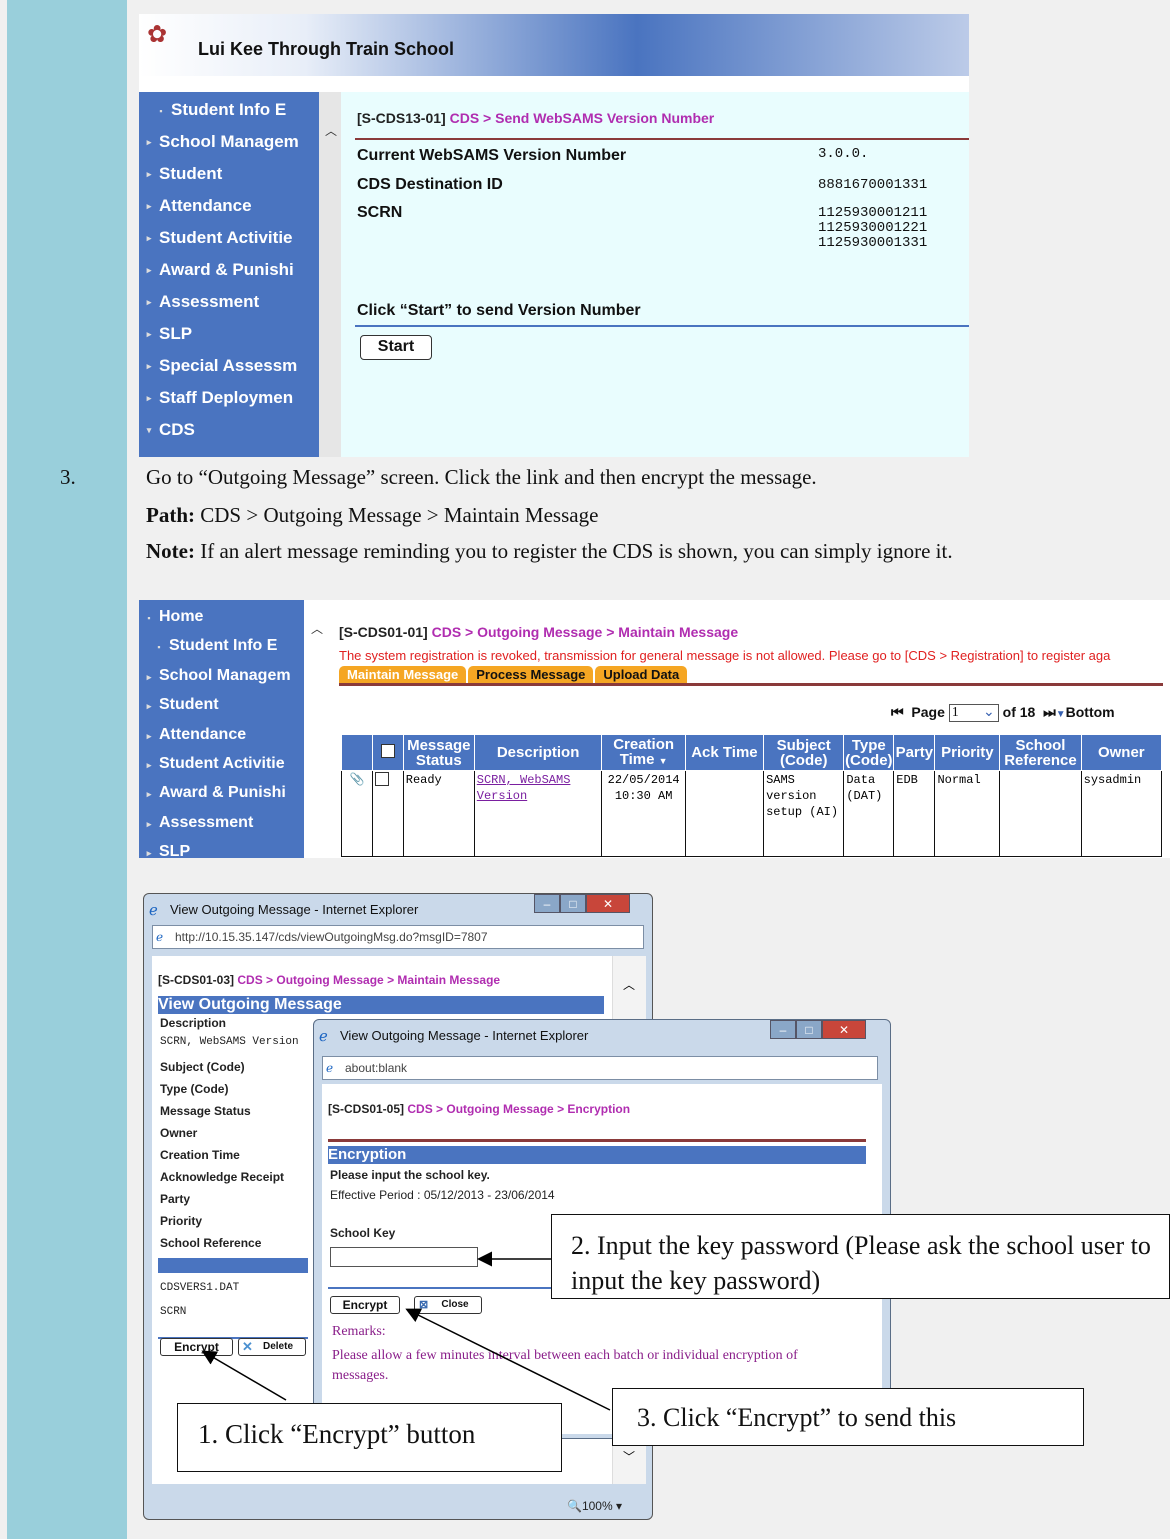  What do you see at coordinates (508, 1359) in the screenshot?
I see `arrow-to-encrypt-send` at bounding box center [508, 1359].